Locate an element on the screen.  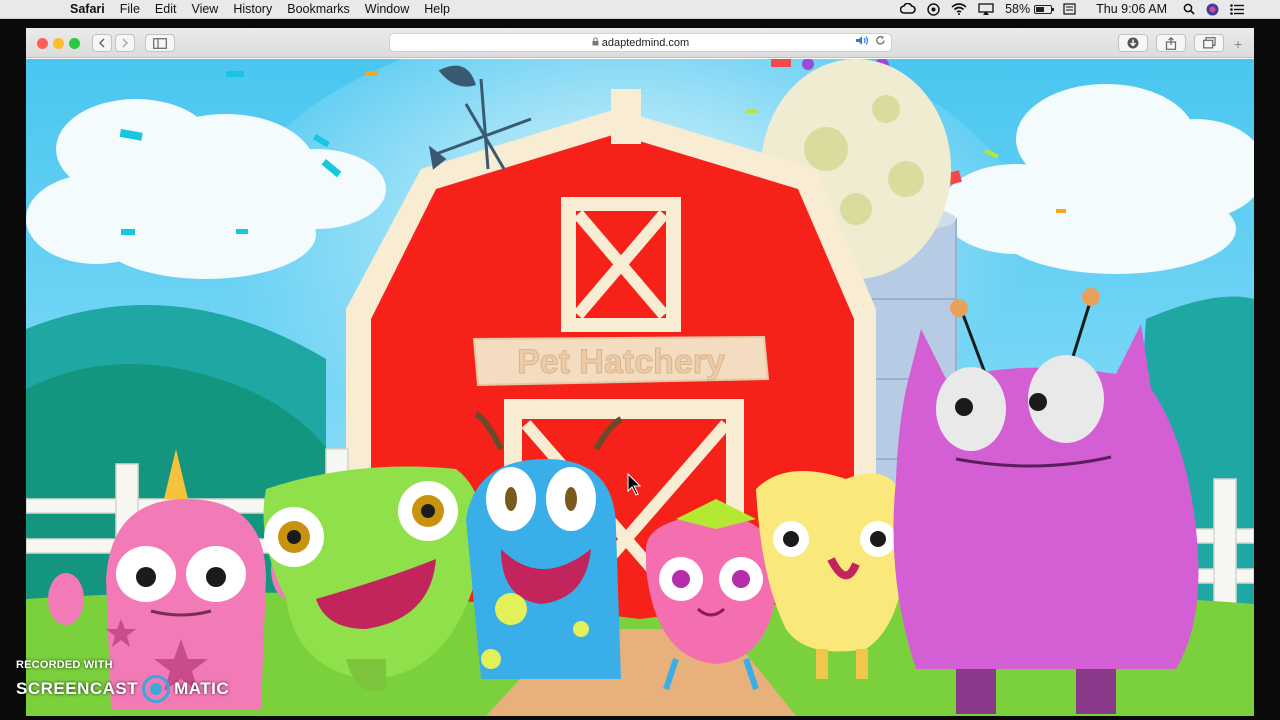
menu-bookmarks: Bookmarks is located at coordinates (318, 9).